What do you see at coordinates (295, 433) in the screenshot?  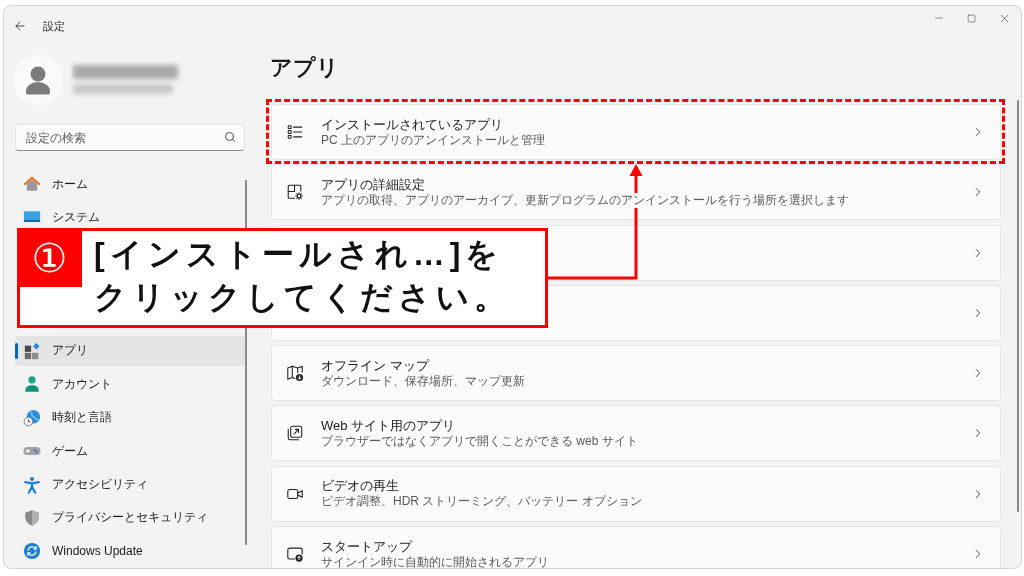 I see `external-link-icon` at bounding box center [295, 433].